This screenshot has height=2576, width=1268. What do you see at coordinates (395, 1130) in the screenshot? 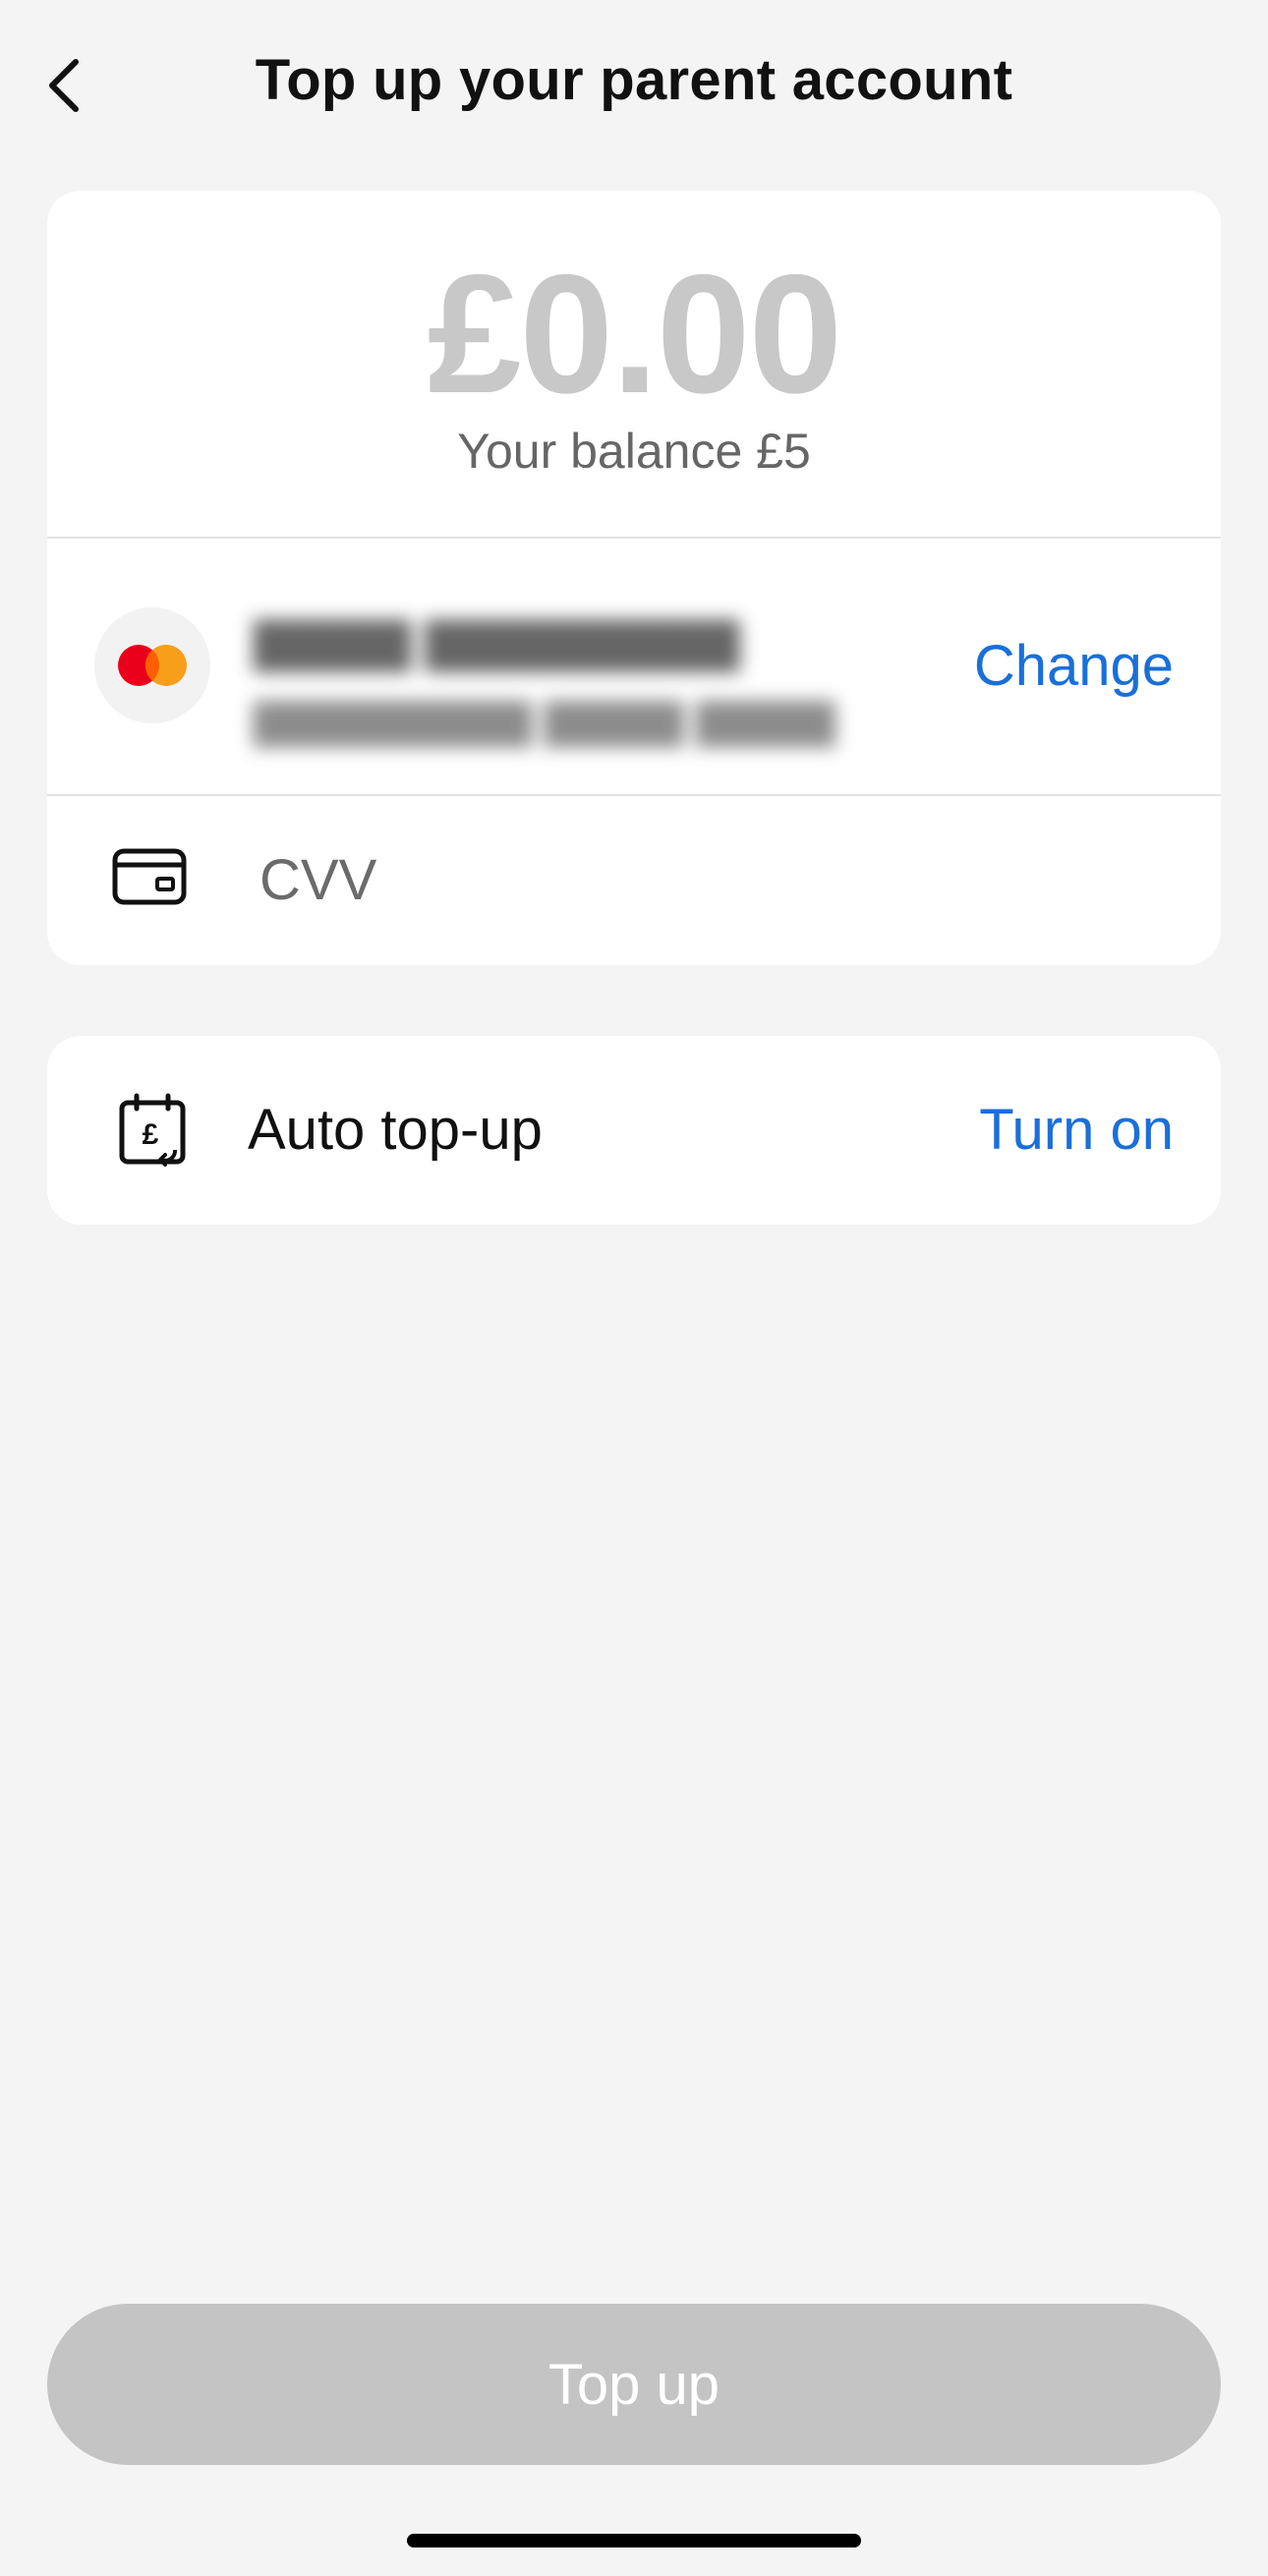
I see `auto-topup-label: Auto top-up` at bounding box center [395, 1130].